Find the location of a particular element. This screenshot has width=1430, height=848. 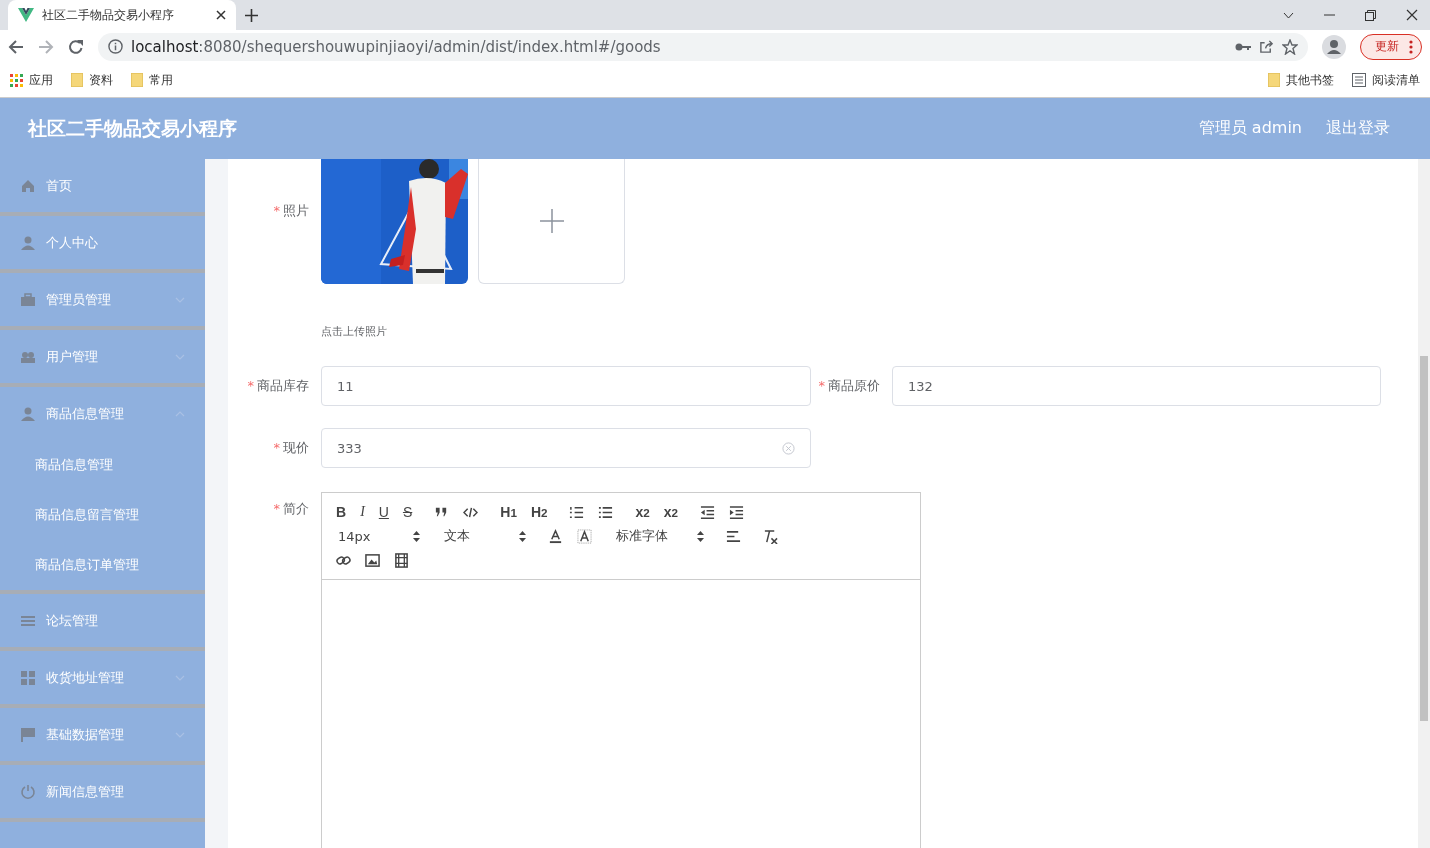

bookmark: 阅读清单 is located at coordinates (1396, 80).